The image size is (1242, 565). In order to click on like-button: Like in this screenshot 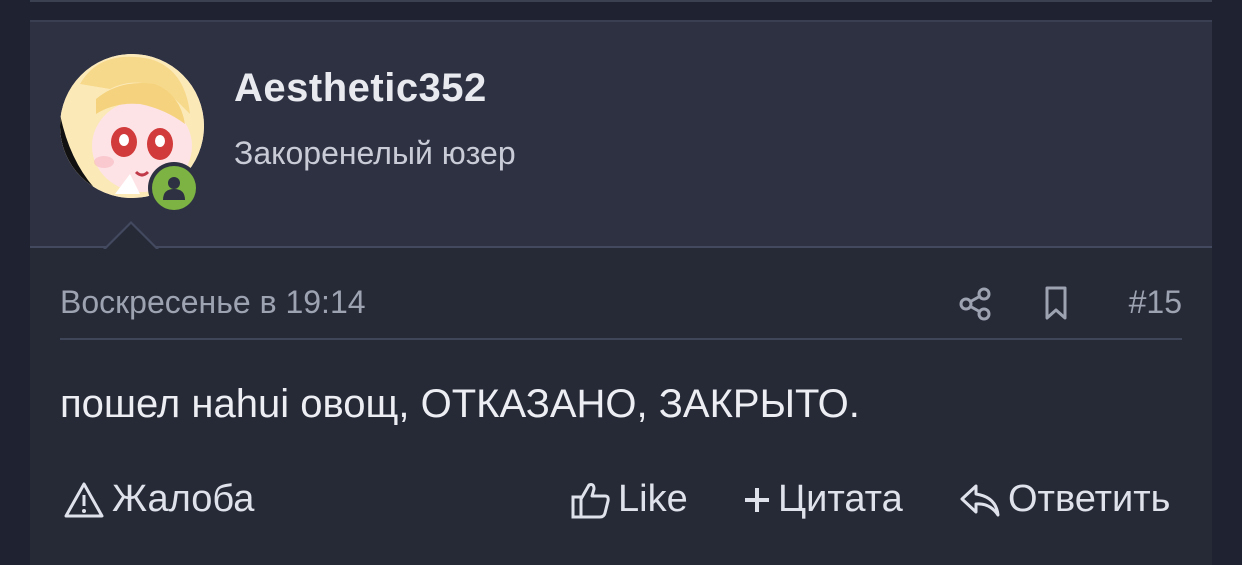, I will do `click(629, 499)`.